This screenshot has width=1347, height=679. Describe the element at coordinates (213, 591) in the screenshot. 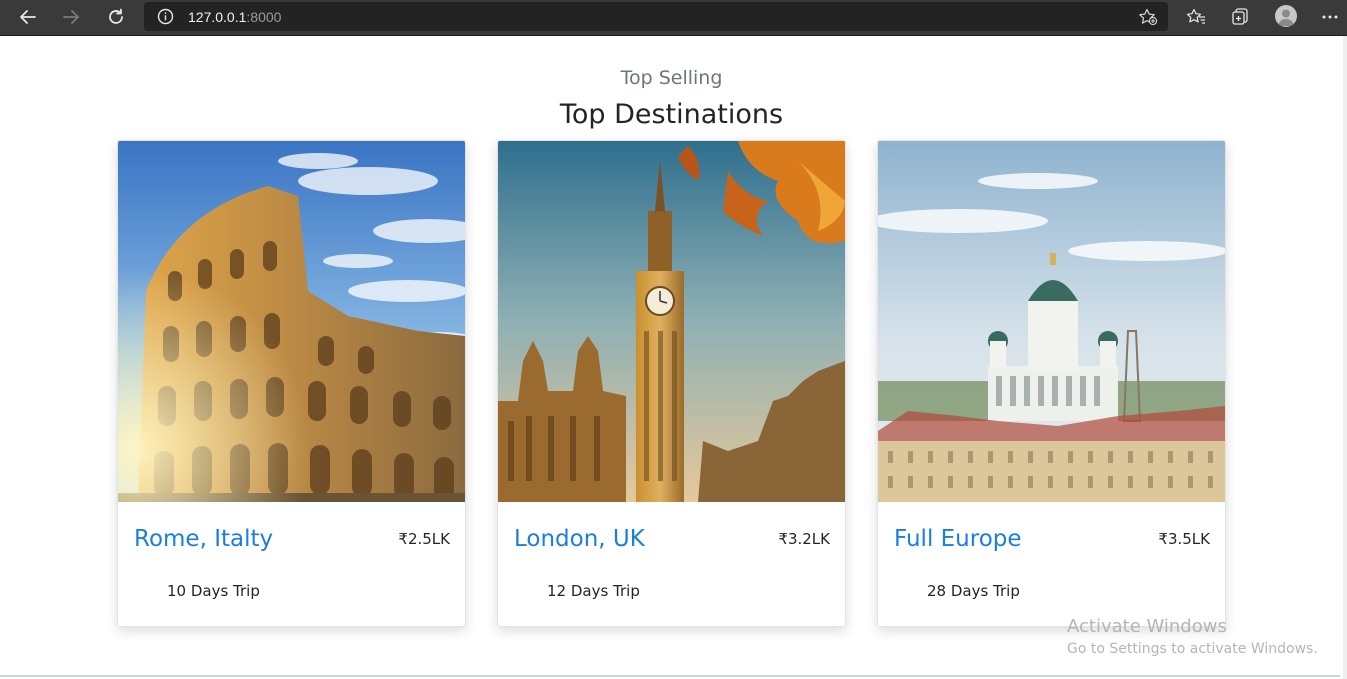

I see `destination-duration: 10 Days Trip` at that location.